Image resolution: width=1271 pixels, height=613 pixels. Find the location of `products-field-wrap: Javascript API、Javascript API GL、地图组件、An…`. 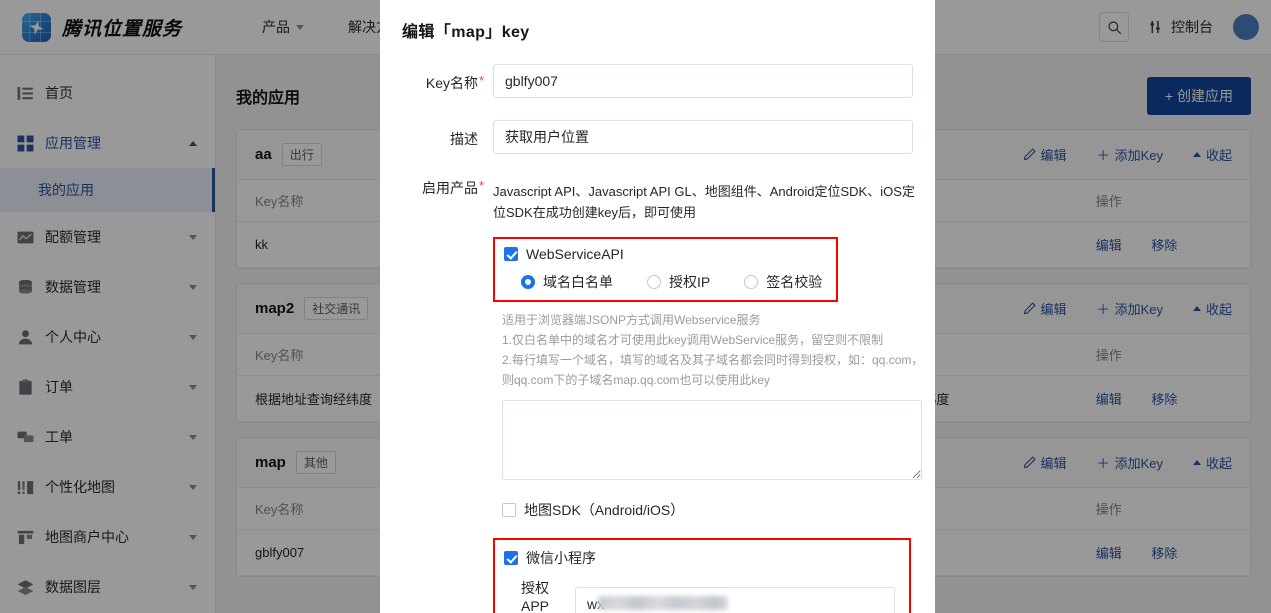

products-field-wrap: Javascript API、Javascript API GL、地图组件、An… is located at coordinates (698, 199).